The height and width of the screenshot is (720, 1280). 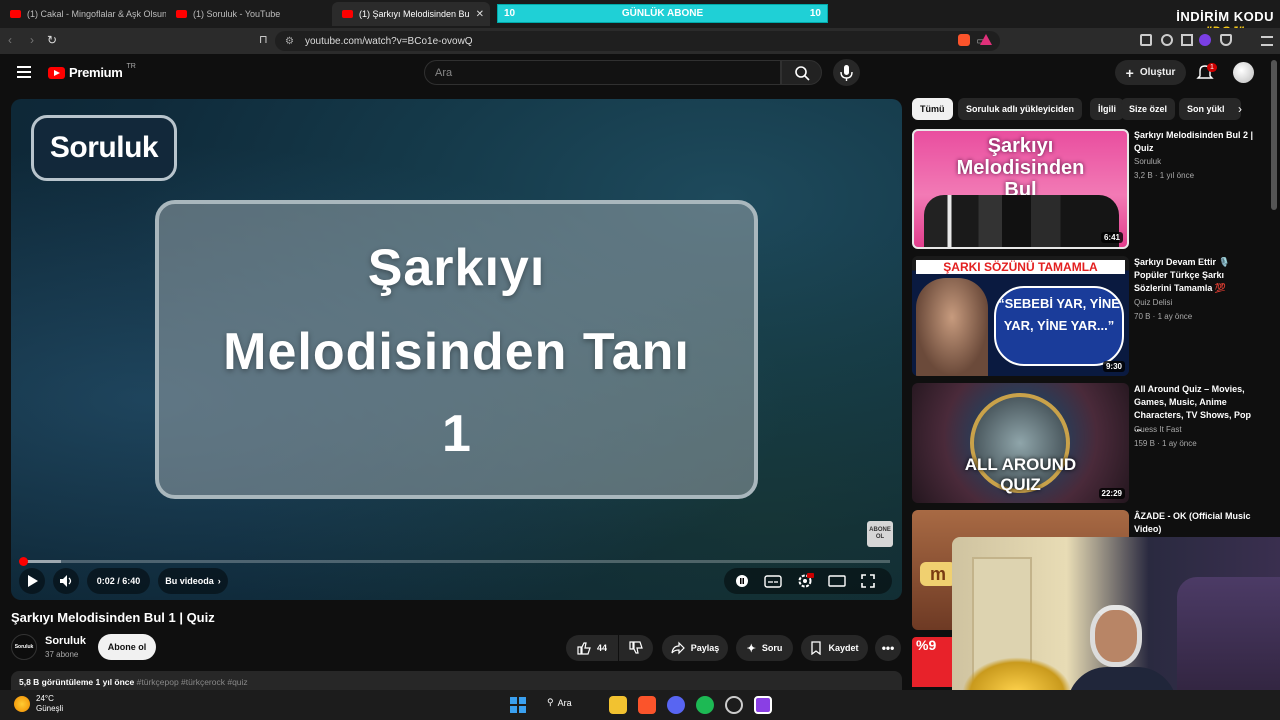 What do you see at coordinates (127, 647) in the screenshot?
I see `subscribe-button: Abone ol` at bounding box center [127, 647].